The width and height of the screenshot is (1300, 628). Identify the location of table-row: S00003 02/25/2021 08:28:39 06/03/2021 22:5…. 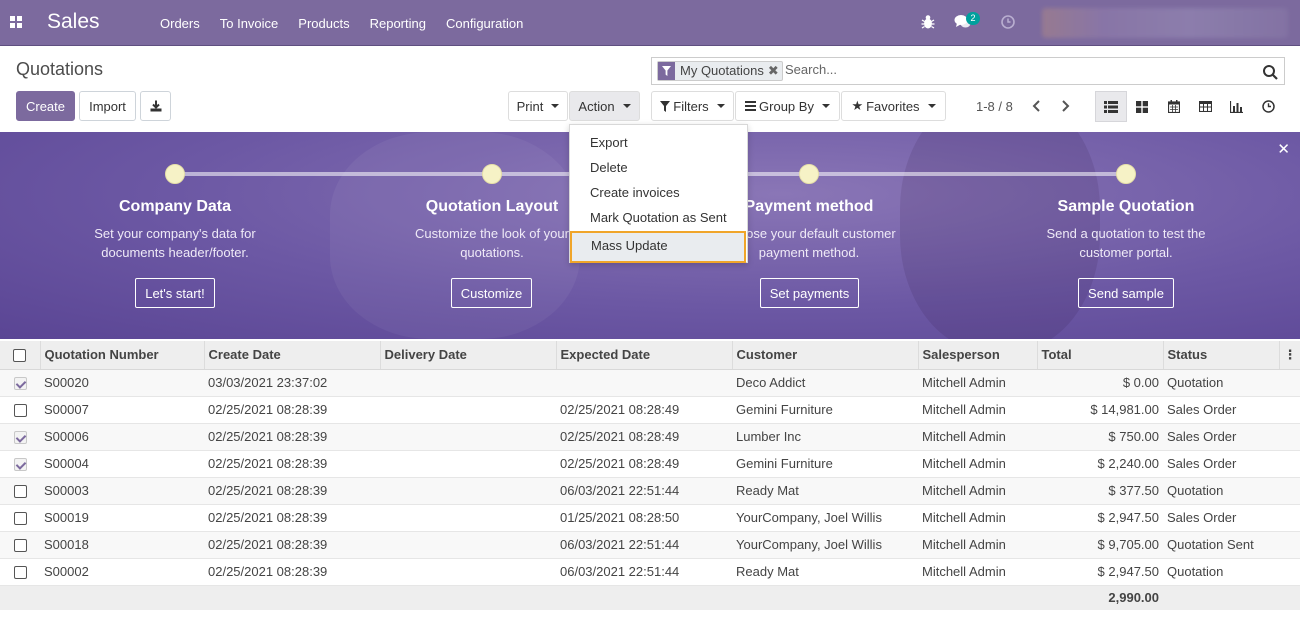
(650, 491).